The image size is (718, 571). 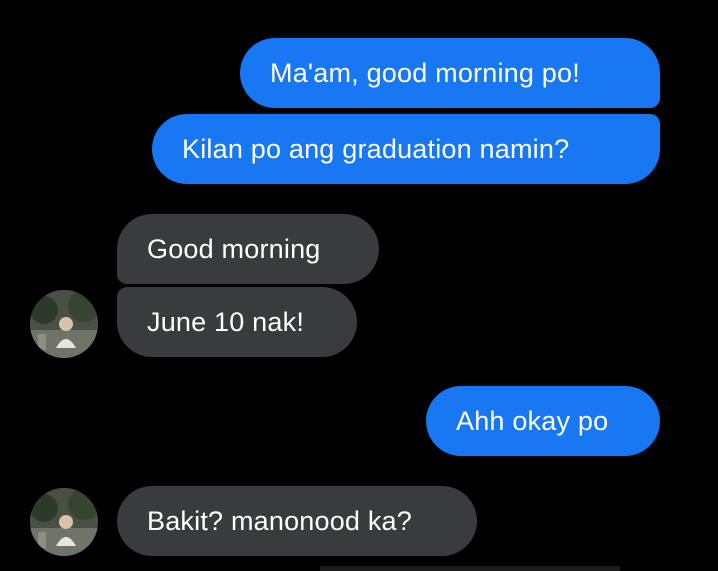 I want to click on received-message-bubble: Bakit? manonood ka?, so click(x=297, y=521).